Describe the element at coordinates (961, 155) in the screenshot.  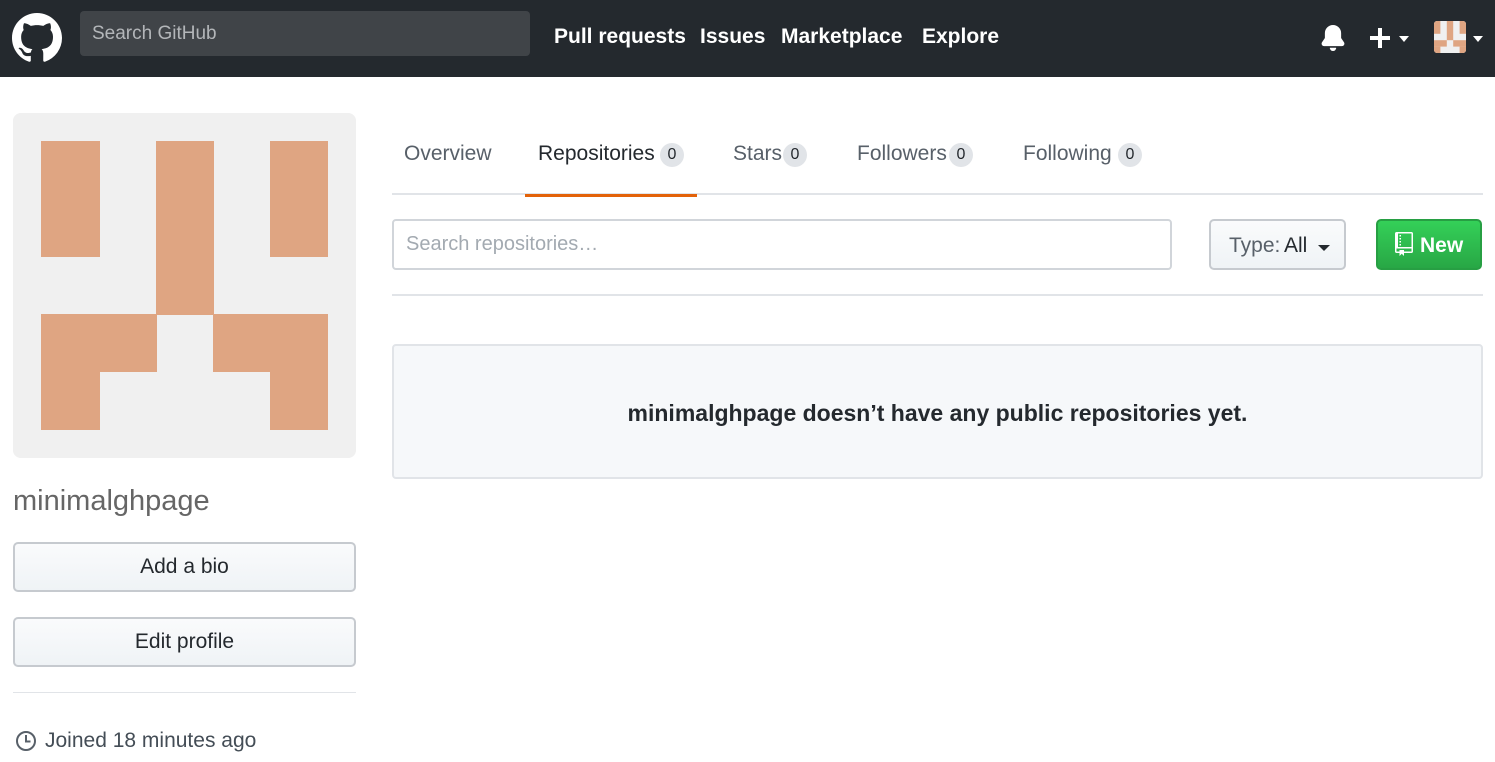
I see `followers-count-badge: 0` at that location.